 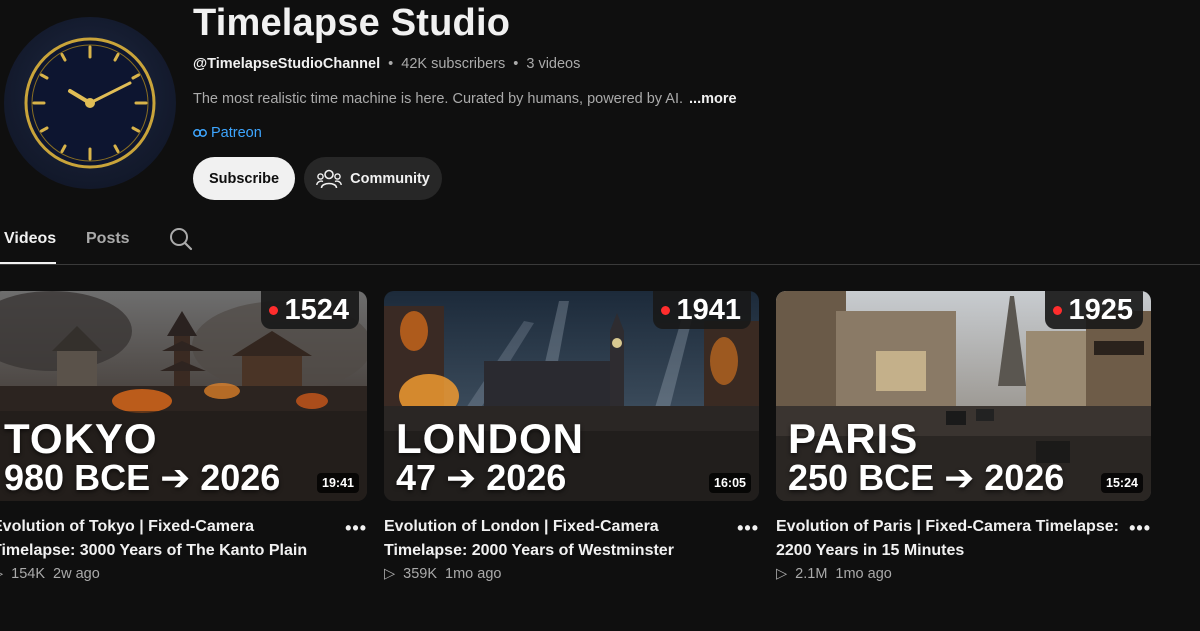 I want to click on video-title-line: 2200 Years in 15 Minutes, so click(x=870, y=550).